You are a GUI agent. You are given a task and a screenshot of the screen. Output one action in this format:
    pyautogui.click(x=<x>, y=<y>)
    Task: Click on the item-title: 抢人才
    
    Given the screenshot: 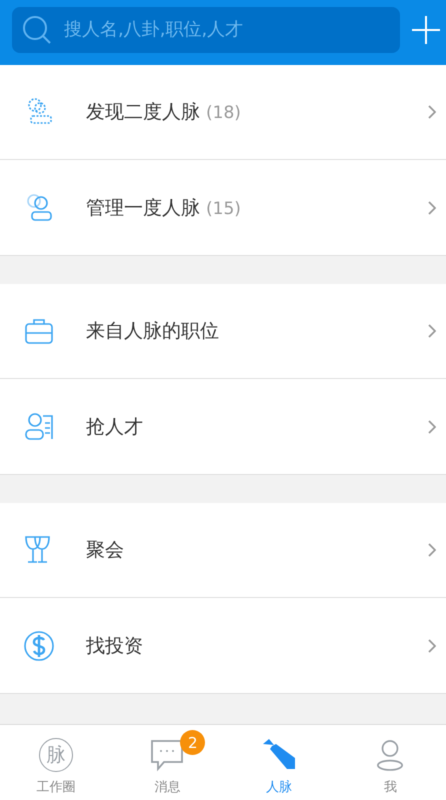 What is the action you would take?
    pyautogui.click(x=115, y=427)
    